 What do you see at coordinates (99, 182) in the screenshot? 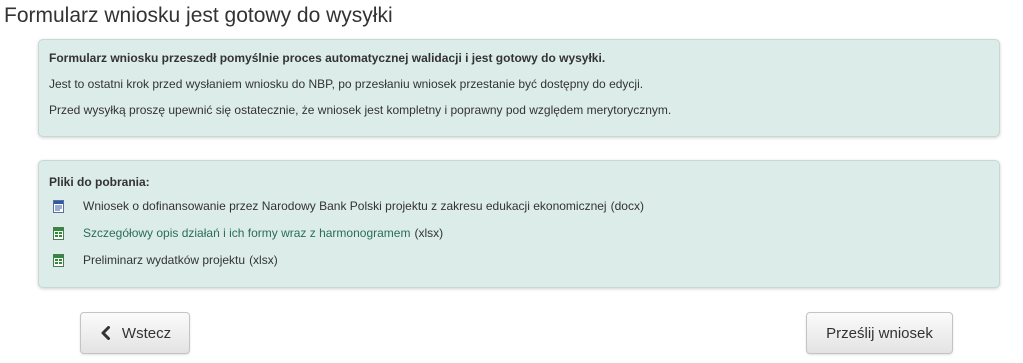
I see `downloads-heading: Pliki do pobrania:` at bounding box center [99, 182].